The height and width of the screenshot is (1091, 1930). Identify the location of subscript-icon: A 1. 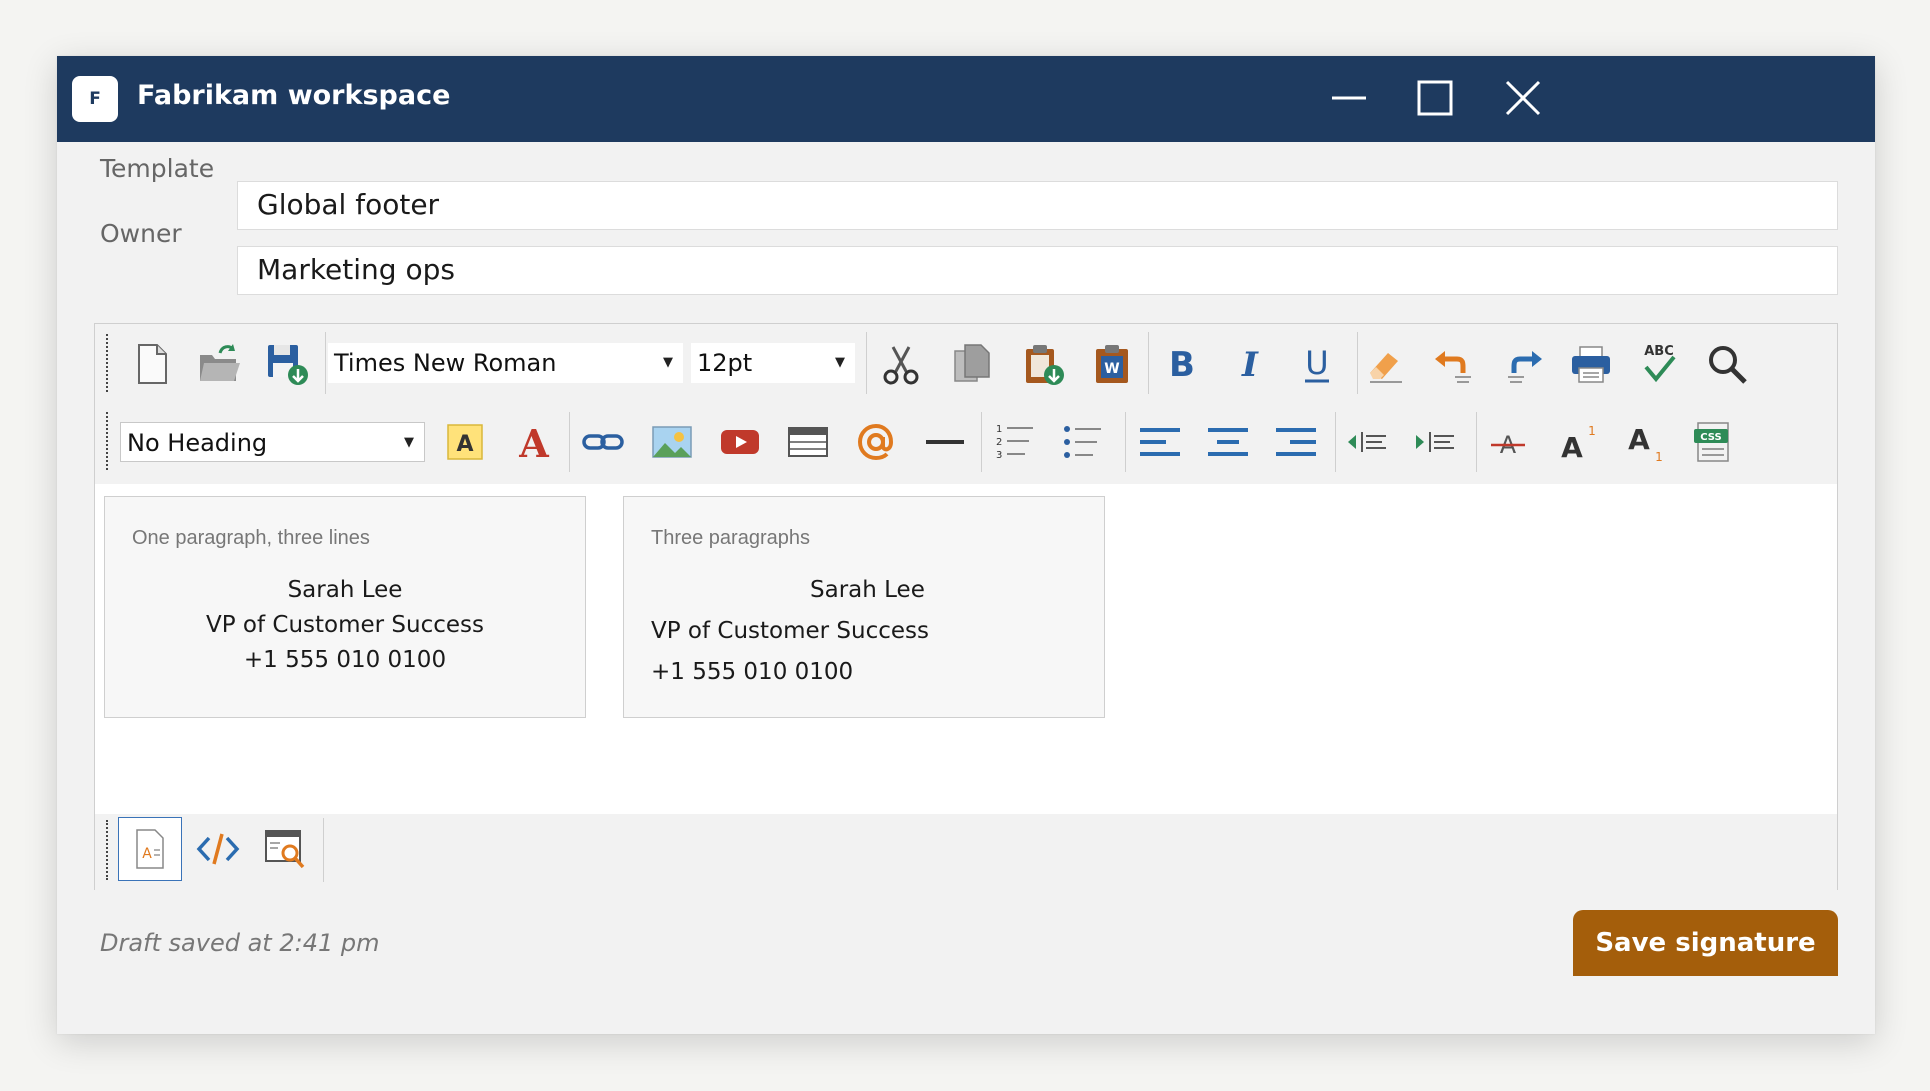
(1645, 443).